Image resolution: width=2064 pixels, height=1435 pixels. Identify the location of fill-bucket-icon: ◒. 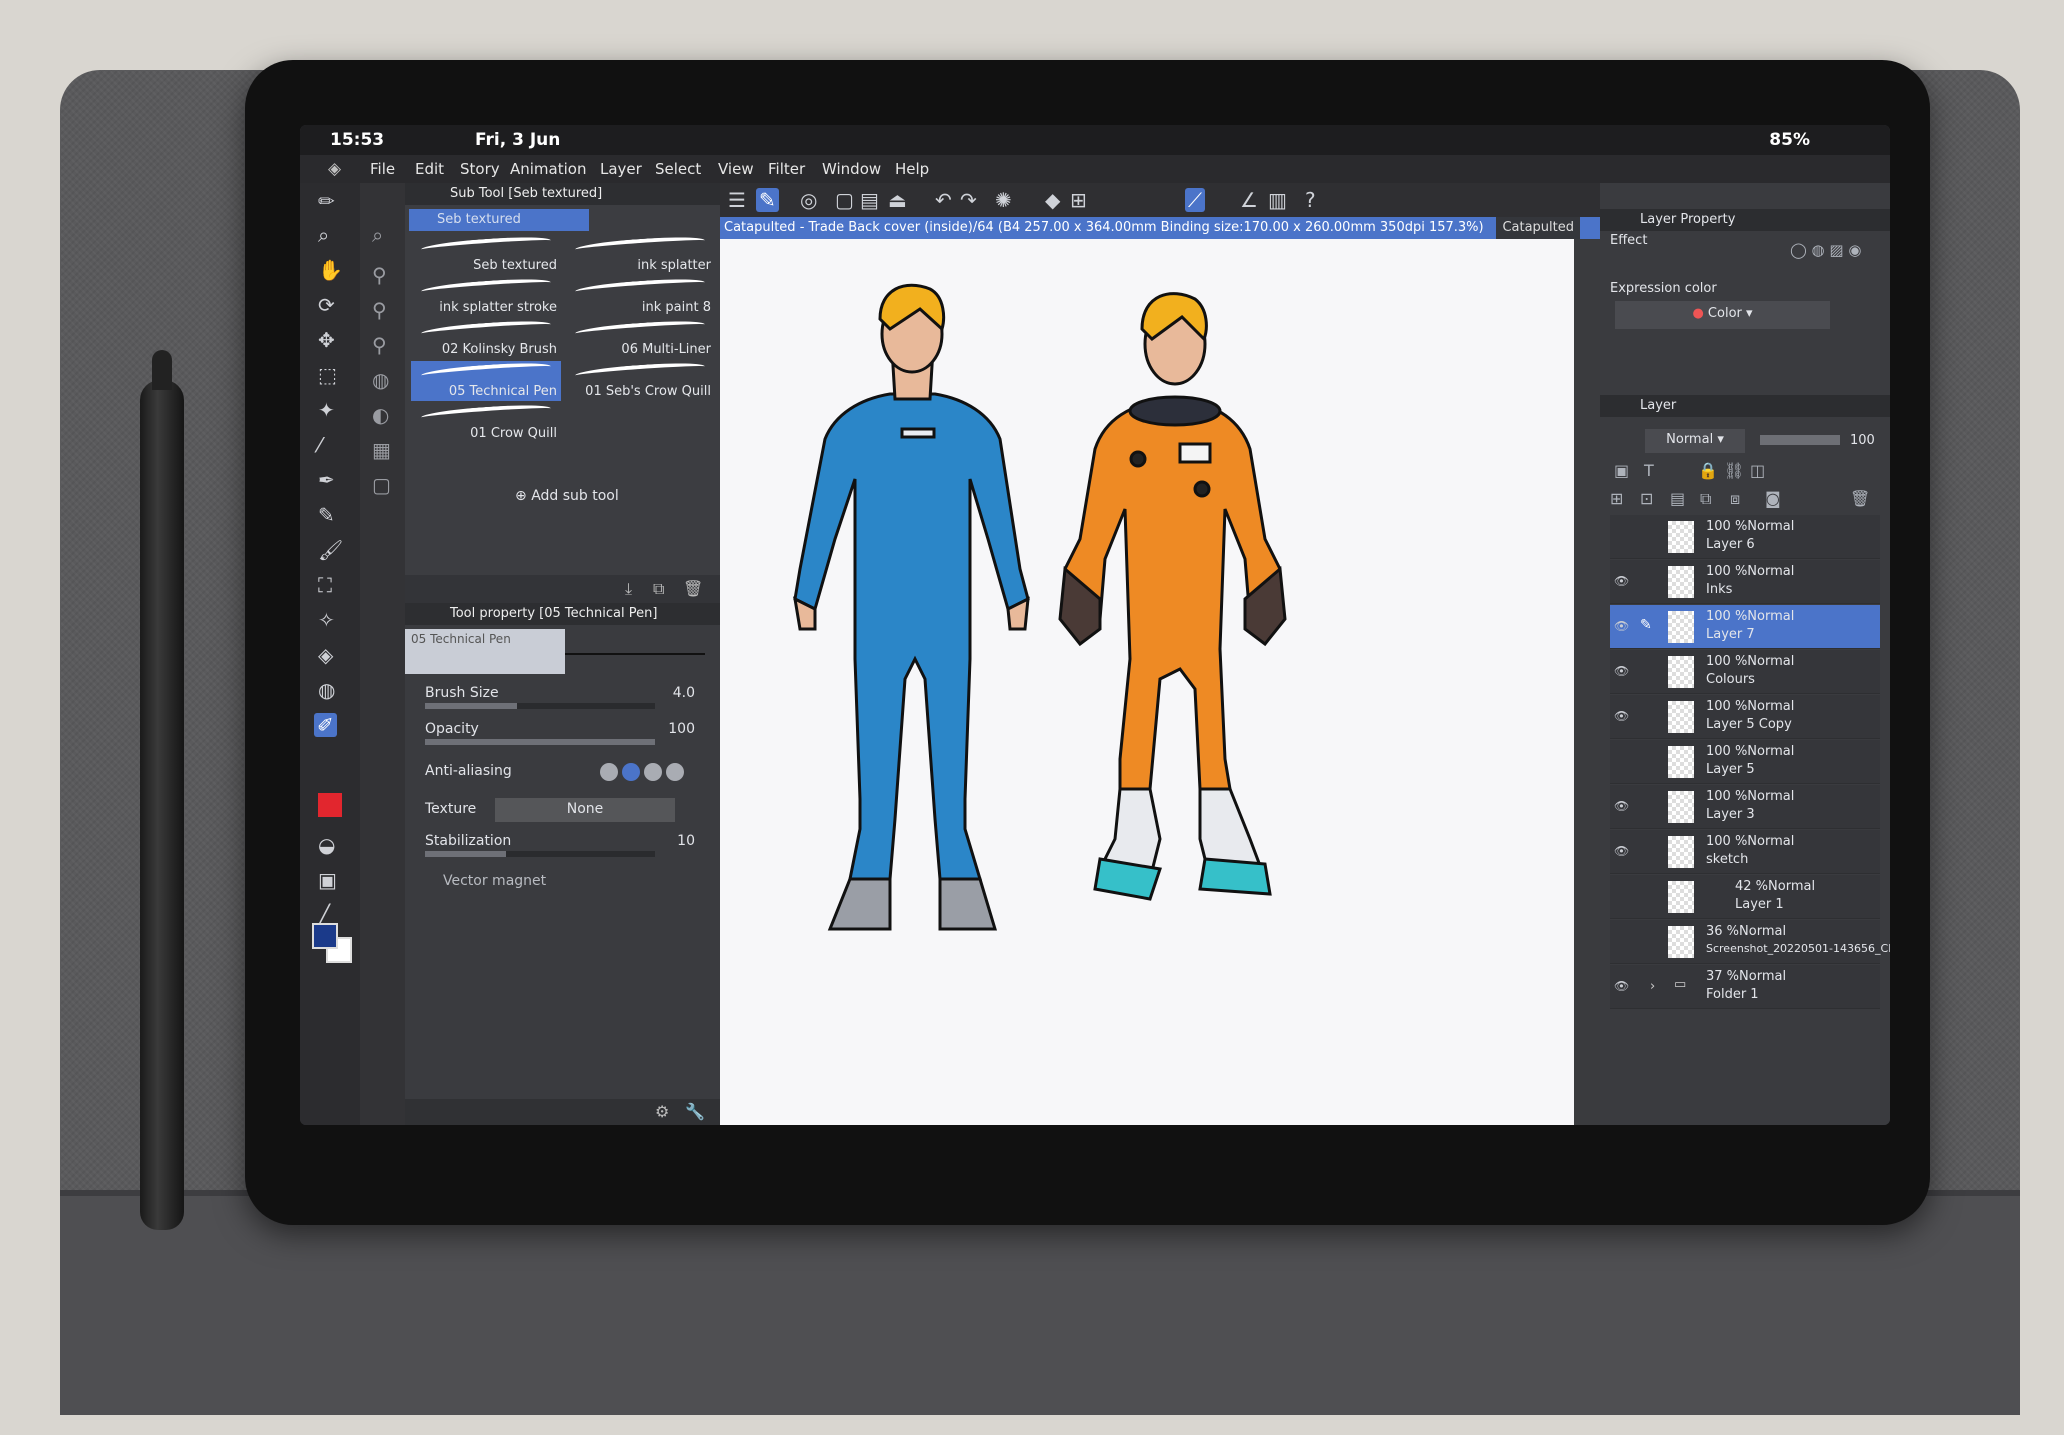
(326, 845).